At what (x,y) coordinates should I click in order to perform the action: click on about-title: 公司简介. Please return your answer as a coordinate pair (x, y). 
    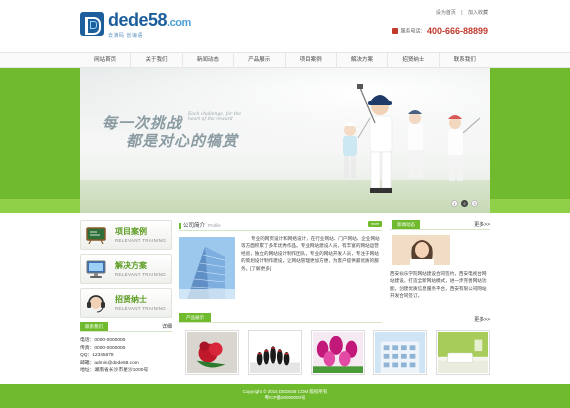
    Looking at the image, I should click on (194, 226).